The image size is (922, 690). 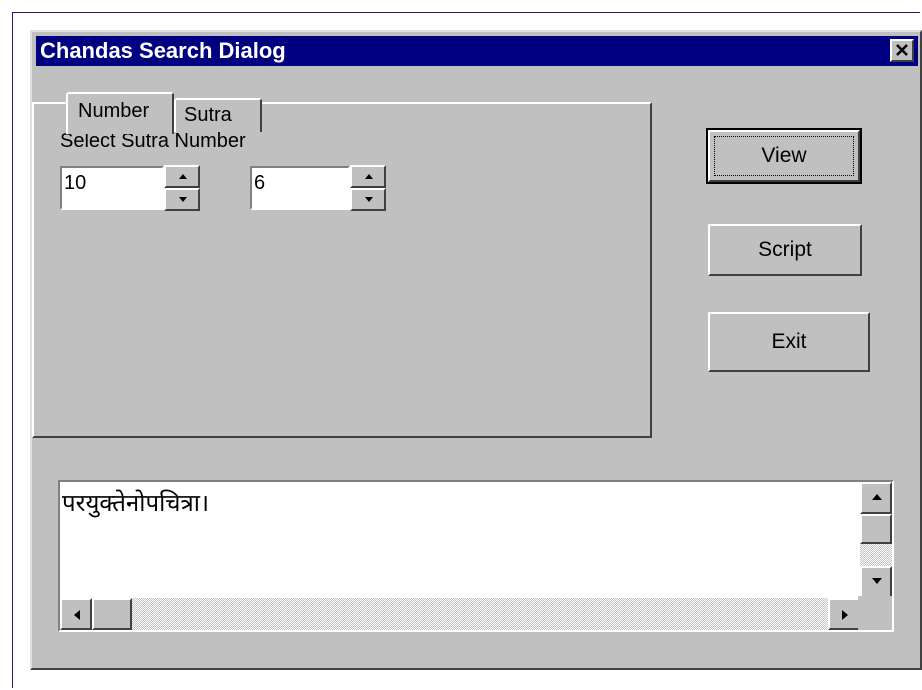 I want to click on scrollbar-corner, so click(x=875, y=613).